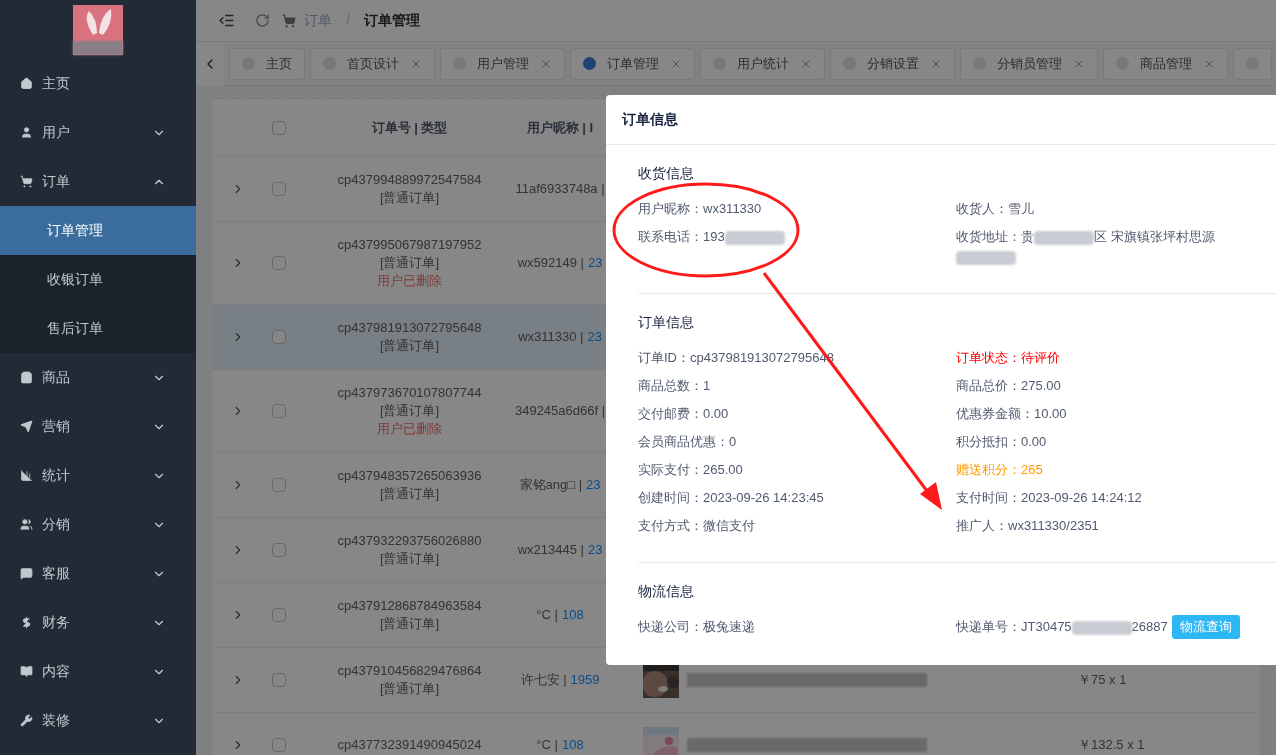 This screenshot has height=755, width=1276. Describe the element at coordinates (1001, 442) in the screenshot. I see `field-text: 积分抵扣：0.00` at that location.